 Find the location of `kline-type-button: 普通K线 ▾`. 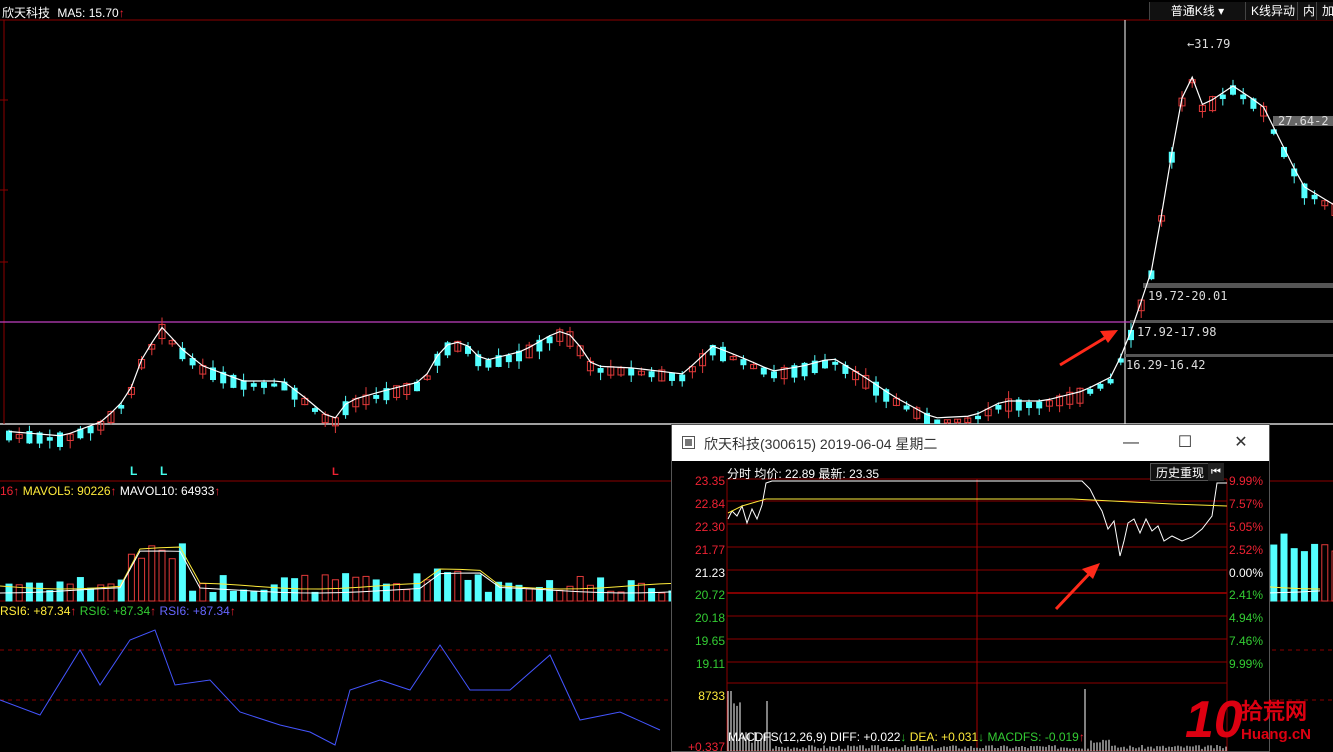

kline-type-button: 普通K线 ▾ is located at coordinates (1197, 11).